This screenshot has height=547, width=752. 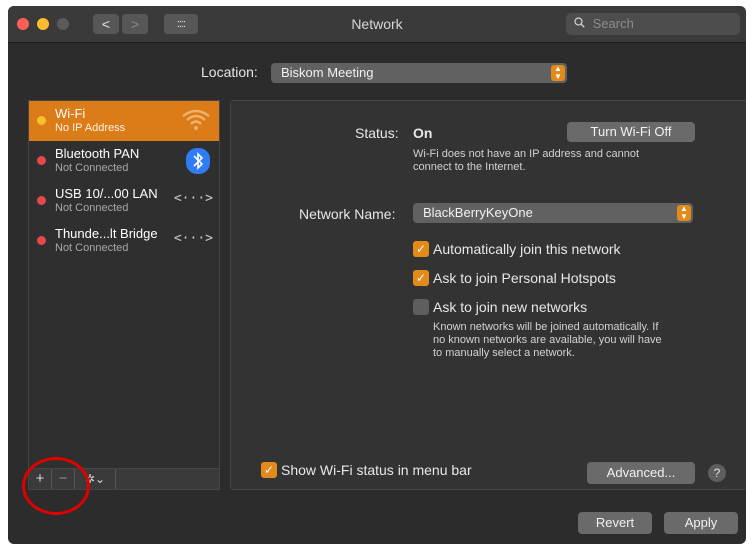 What do you see at coordinates (377, 24) in the screenshot?
I see `title-bar: < > :::: Network Search` at bounding box center [377, 24].